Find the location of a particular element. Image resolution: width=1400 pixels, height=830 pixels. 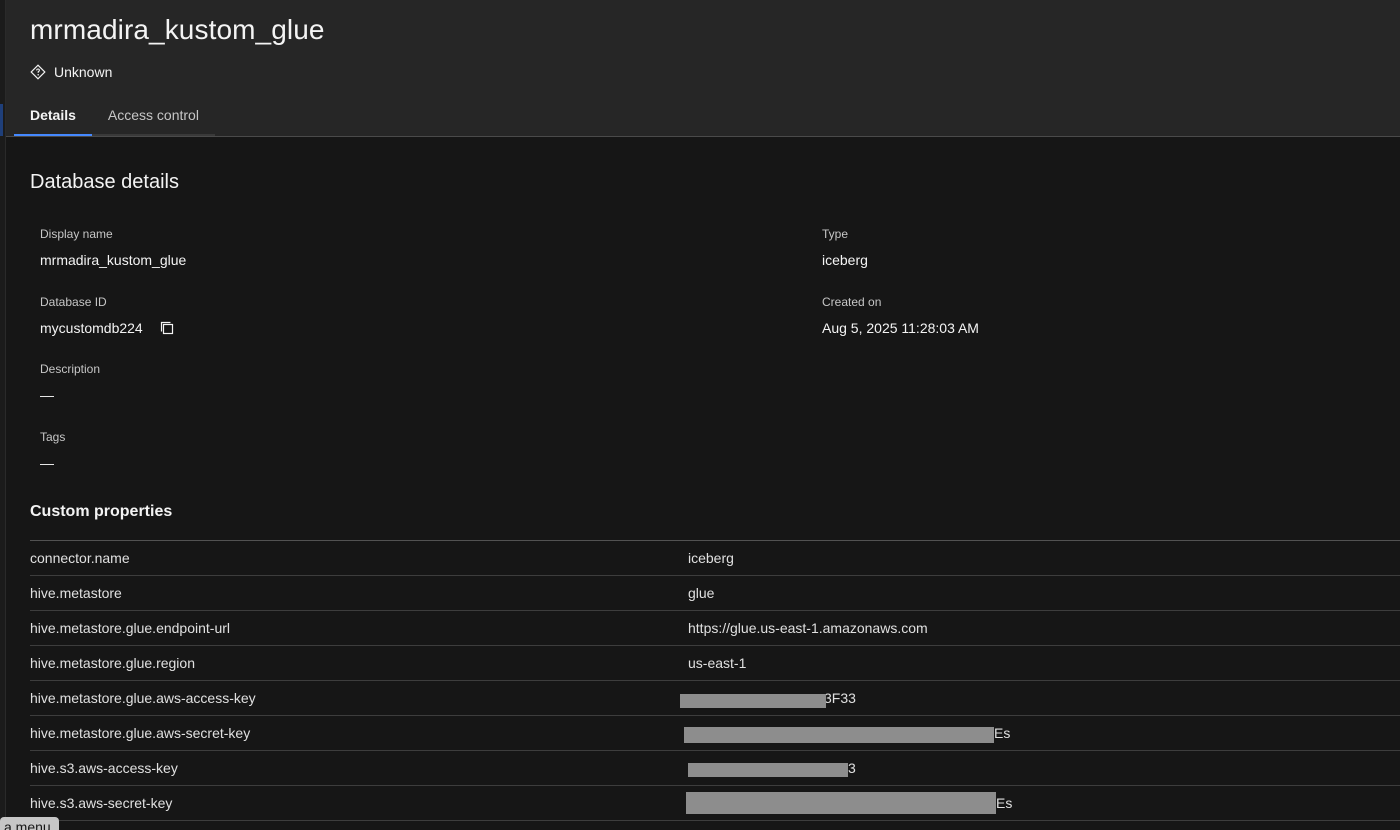

type-field: Type iceberg is located at coordinates (845, 247).